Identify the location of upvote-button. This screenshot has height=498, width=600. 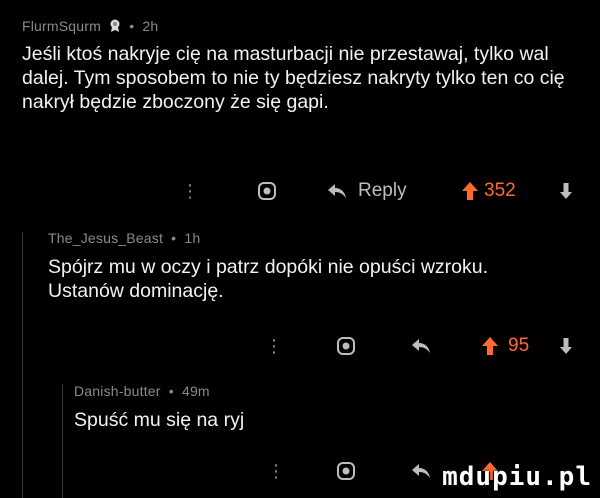
(490, 346).